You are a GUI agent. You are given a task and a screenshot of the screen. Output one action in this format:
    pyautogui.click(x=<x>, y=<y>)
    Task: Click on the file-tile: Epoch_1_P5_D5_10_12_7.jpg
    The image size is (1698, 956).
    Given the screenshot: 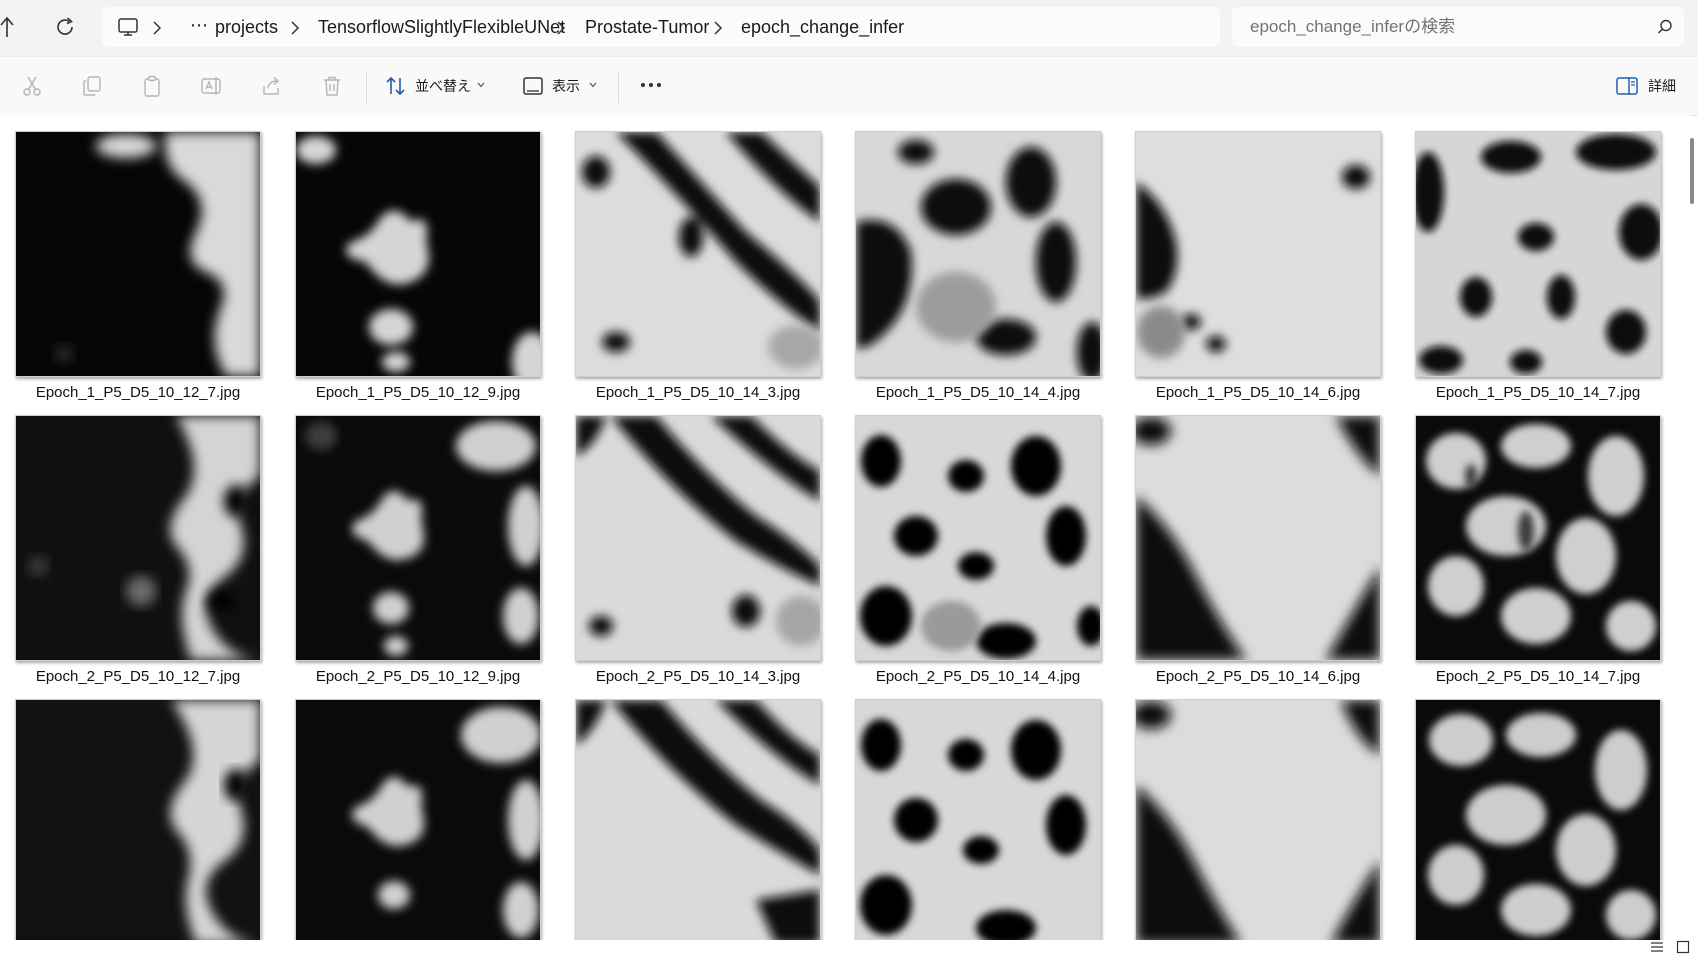 What is the action you would take?
    pyautogui.click(x=138, y=272)
    